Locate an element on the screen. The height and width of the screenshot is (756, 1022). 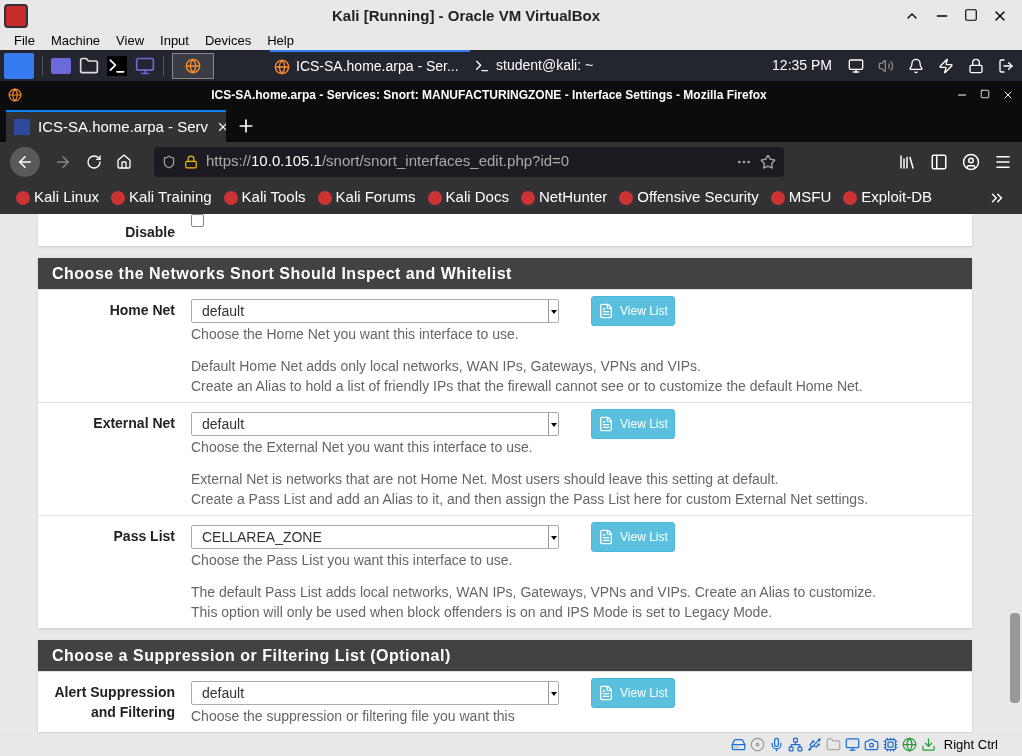
download-icon is located at coordinates (928, 744).